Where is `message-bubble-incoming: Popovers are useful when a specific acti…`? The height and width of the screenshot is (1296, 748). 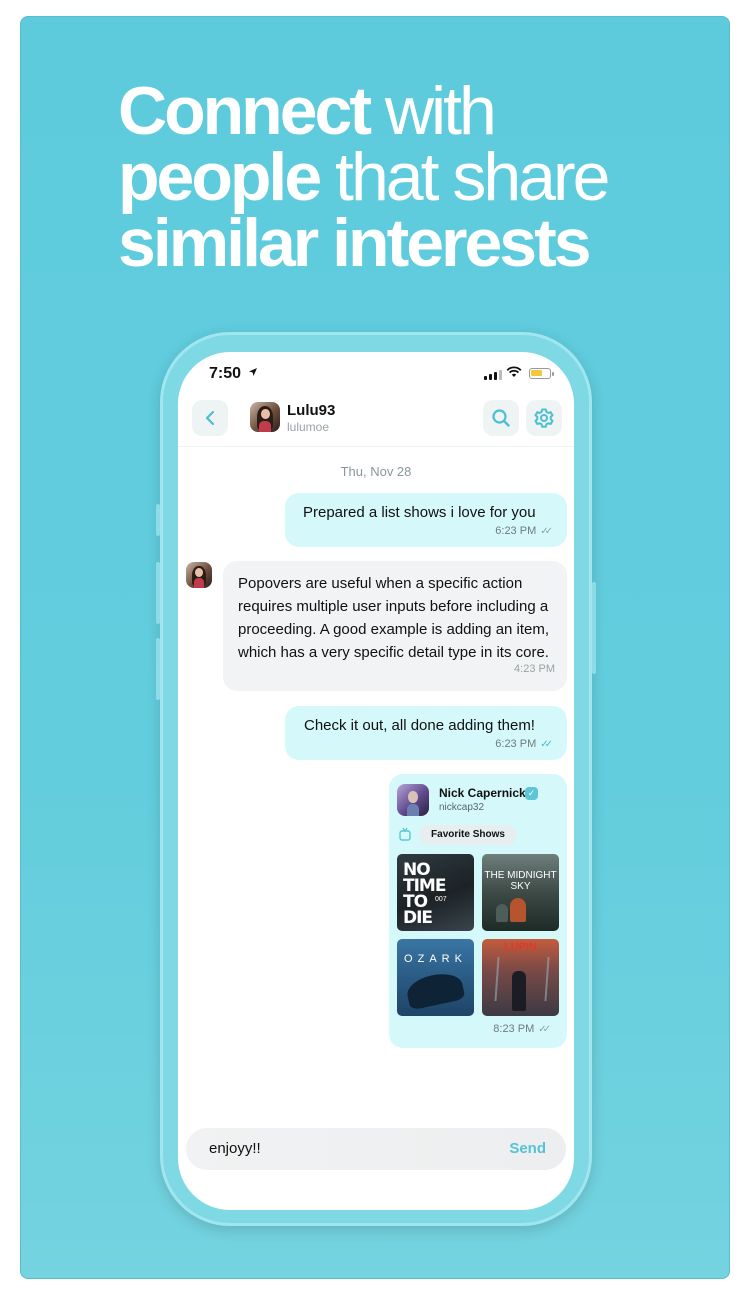
message-bubble-incoming: Popovers are useful when a specific acti… is located at coordinates (395, 626).